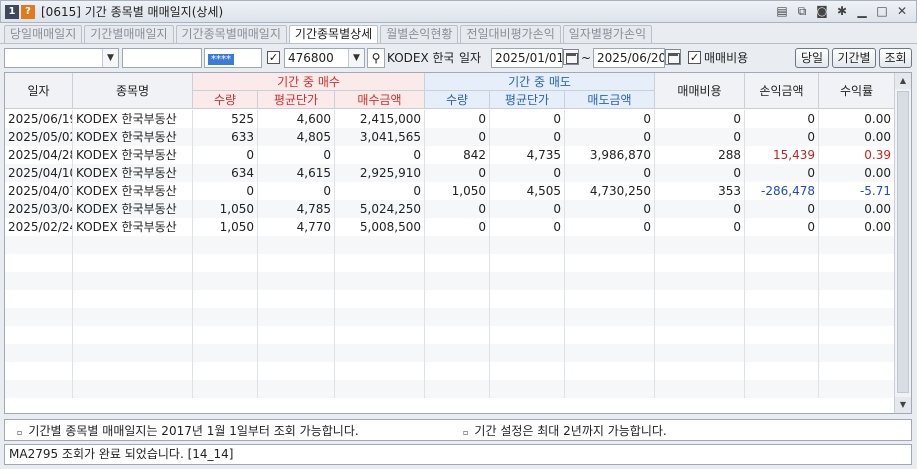 This screenshot has width=917, height=469. What do you see at coordinates (12, 11) in the screenshot?
I see `window-number-badge: 1` at bounding box center [12, 11].